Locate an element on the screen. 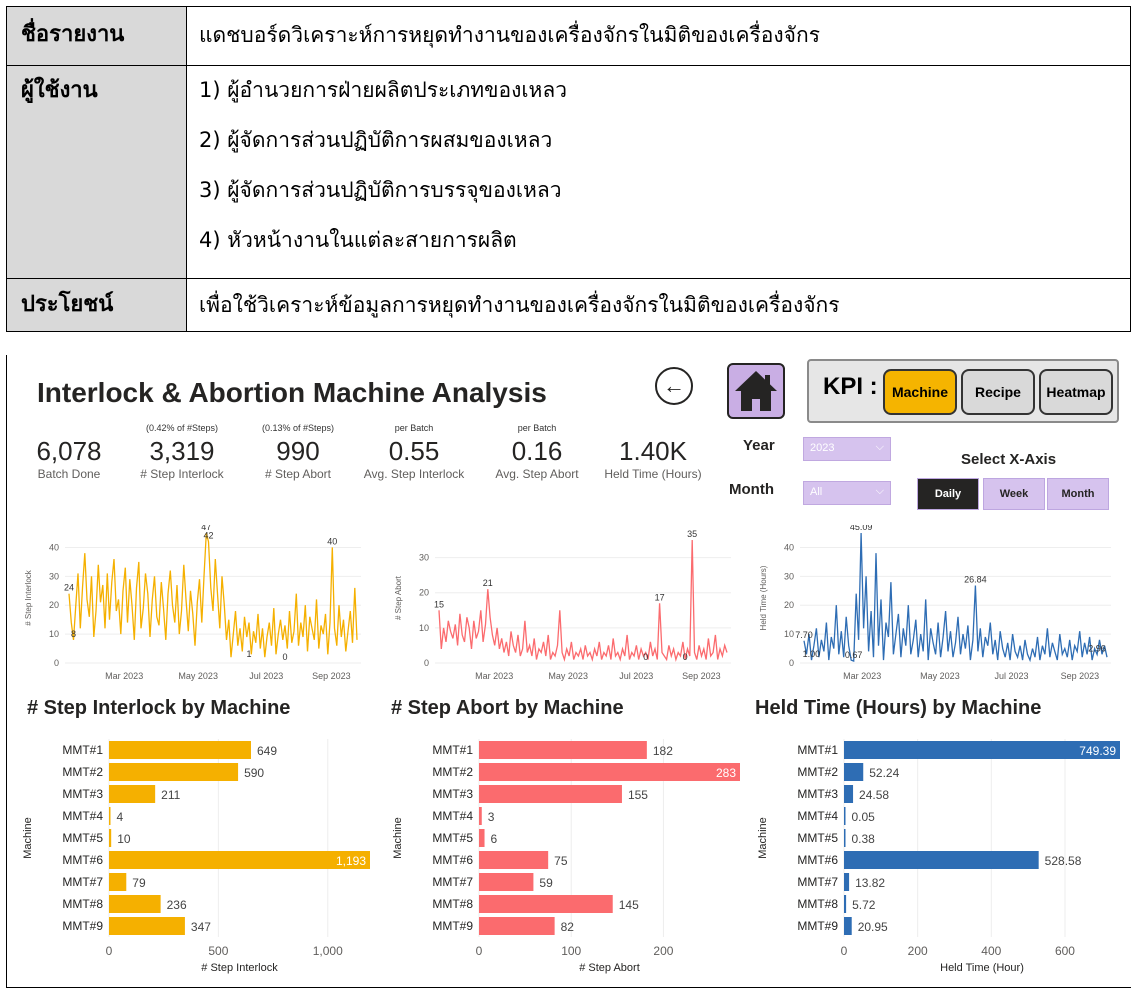 The width and height of the screenshot is (1133, 990). data-label: 75 is located at coordinates (561, 861).